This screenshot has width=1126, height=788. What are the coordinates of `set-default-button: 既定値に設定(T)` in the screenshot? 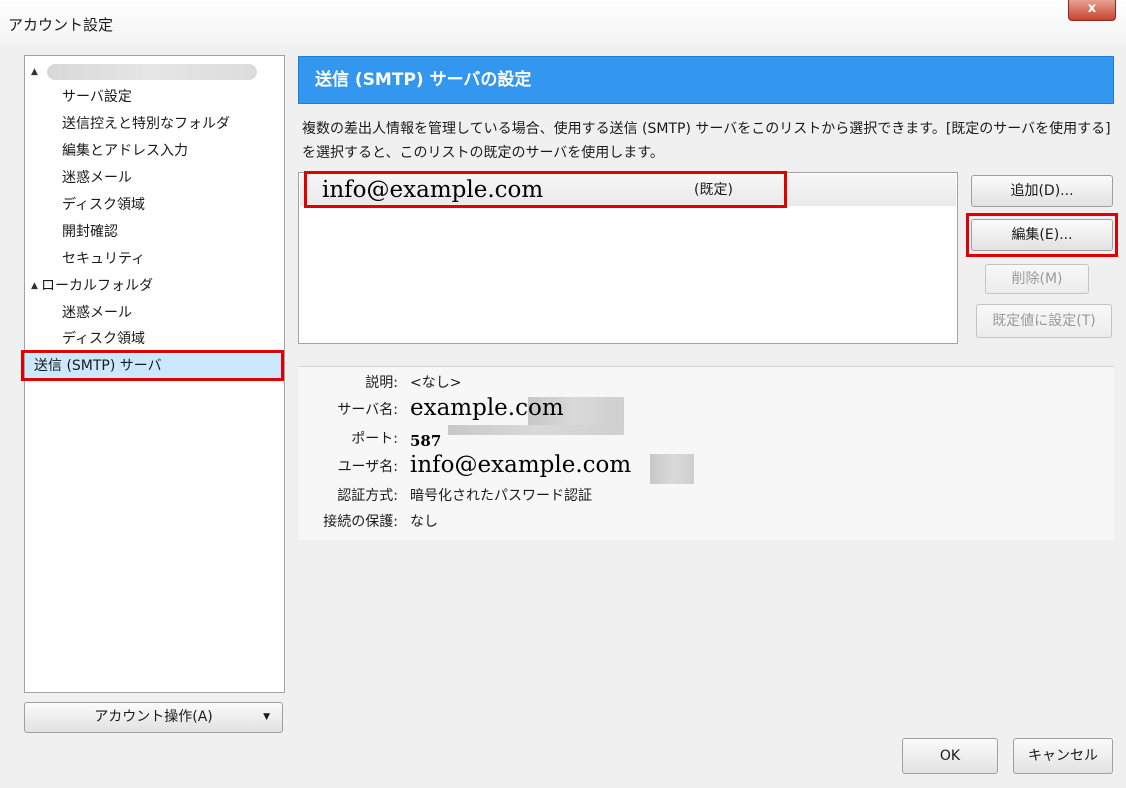 It's located at (1044, 321).